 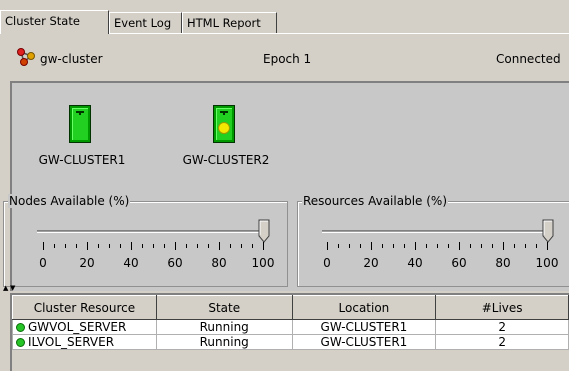 What do you see at coordinates (143, 23) in the screenshot?
I see `tab-label: Event Log` at bounding box center [143, 23].